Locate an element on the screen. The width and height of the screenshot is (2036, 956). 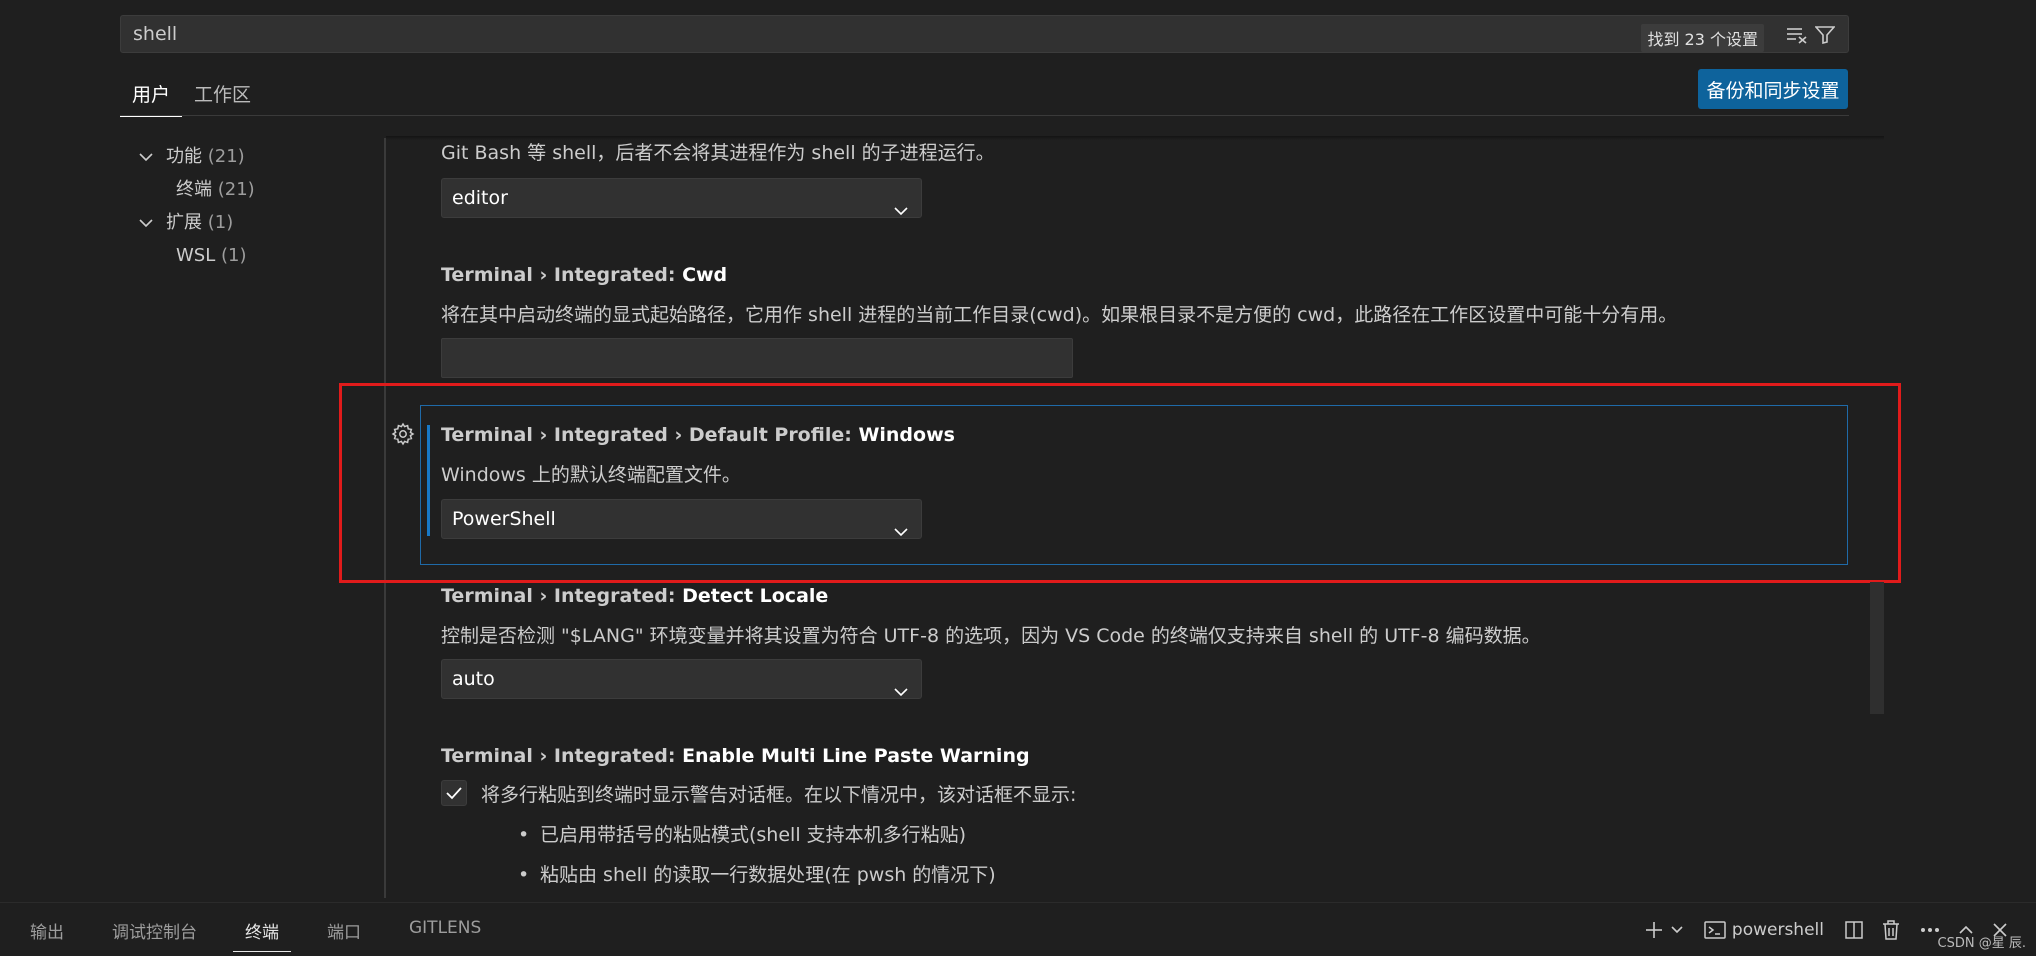
tab-terminal: 终端 is located at coordinates (262, 932).